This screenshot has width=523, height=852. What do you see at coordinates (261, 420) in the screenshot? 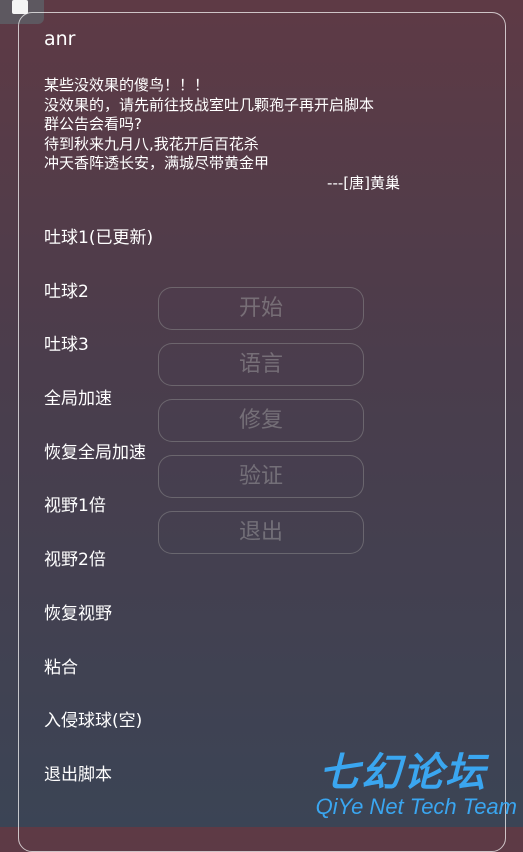
I see `repair-button: 修复` at bounding box center [261, 420].